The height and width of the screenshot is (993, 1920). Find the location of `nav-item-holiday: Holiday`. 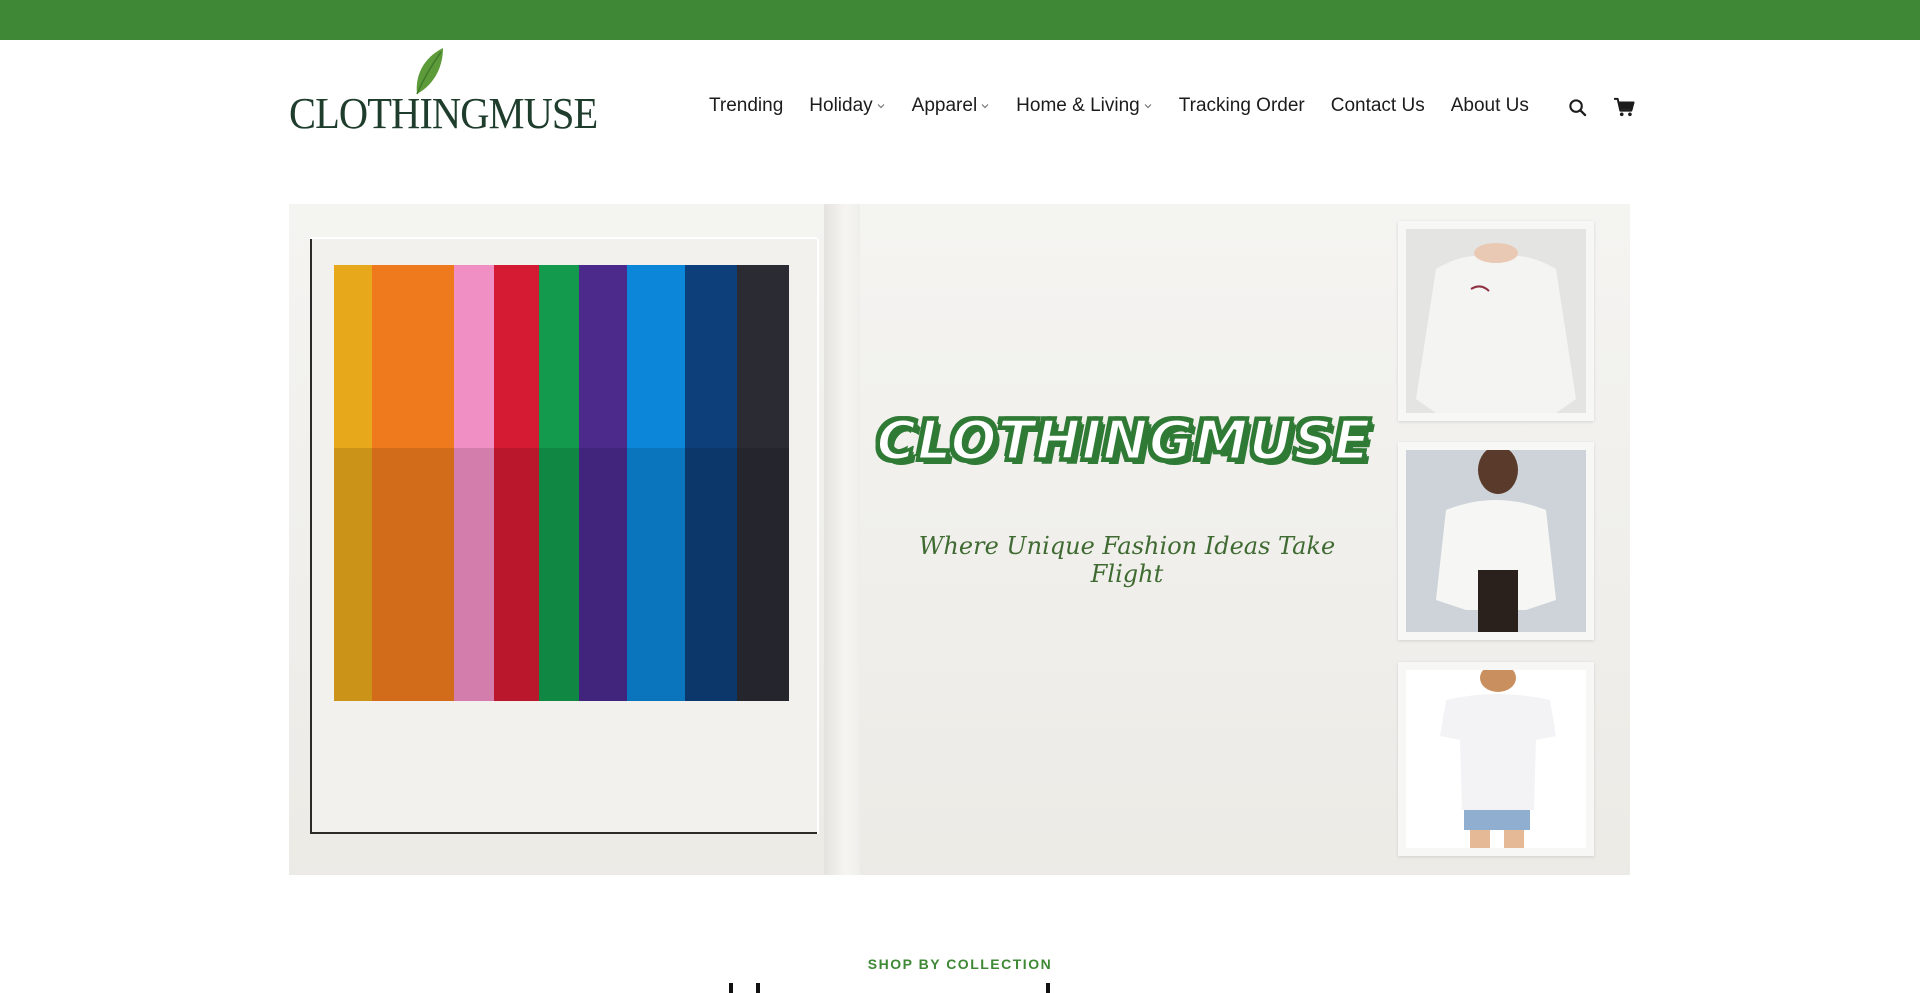

nav-item-holiday: Holiday is located at coordinates (847, 106).